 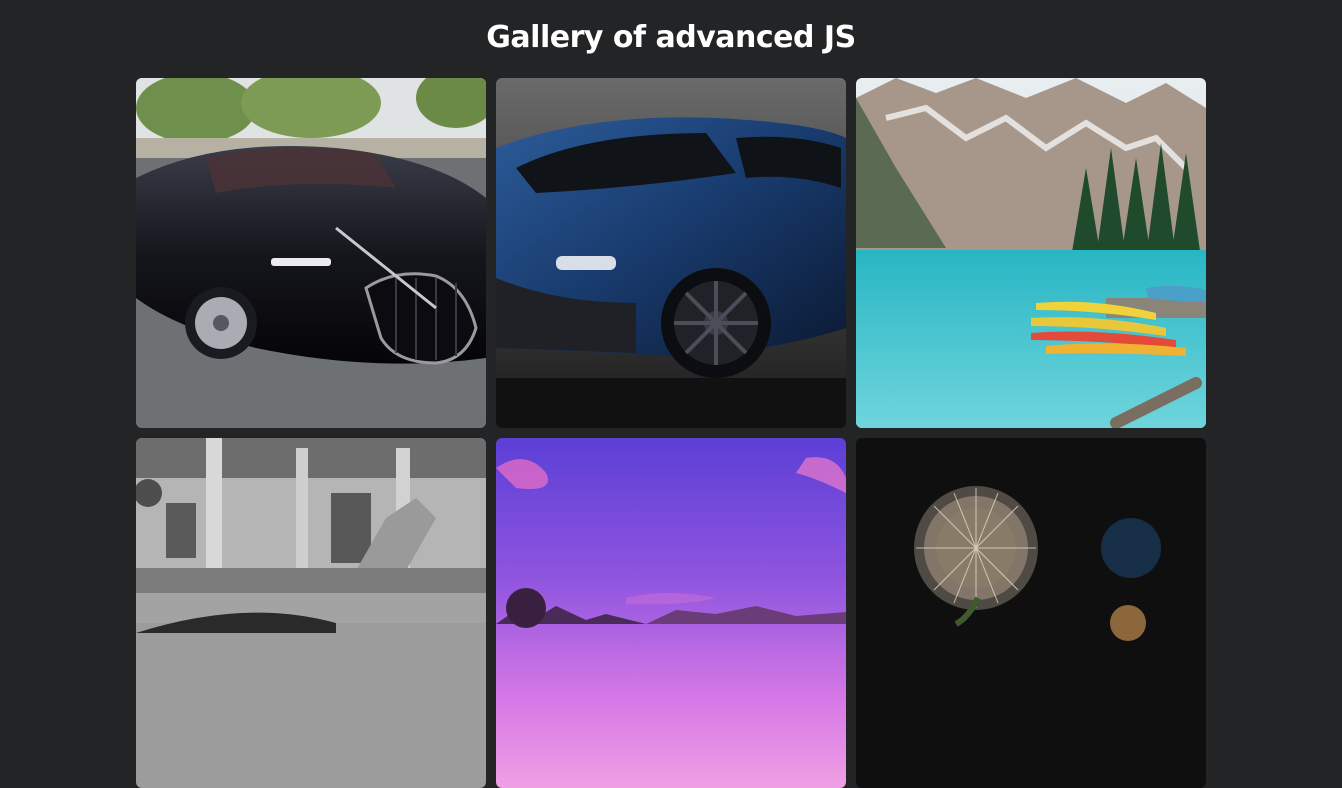 What do you see at coordinates (671, 37) in the screenshot?
I see `page-title: Gallery of advanced JS` at bounding box center [671, 37].